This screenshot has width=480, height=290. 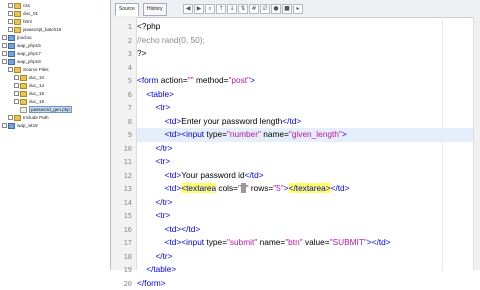 I want to click on tree-item-label: css, so click(x=26, y=5).